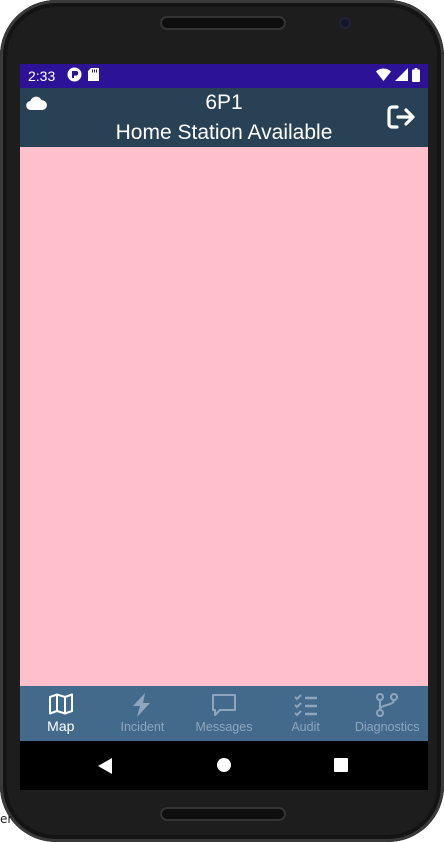  I want to click on branch-icon, so click(387, 705).